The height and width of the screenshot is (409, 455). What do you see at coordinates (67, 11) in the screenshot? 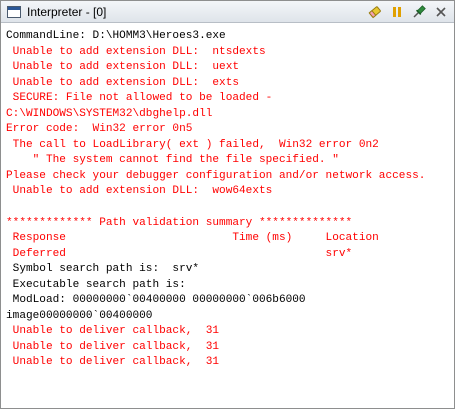
I see `window-title: Interpreter - [0]` at bounding box center [67, 11].